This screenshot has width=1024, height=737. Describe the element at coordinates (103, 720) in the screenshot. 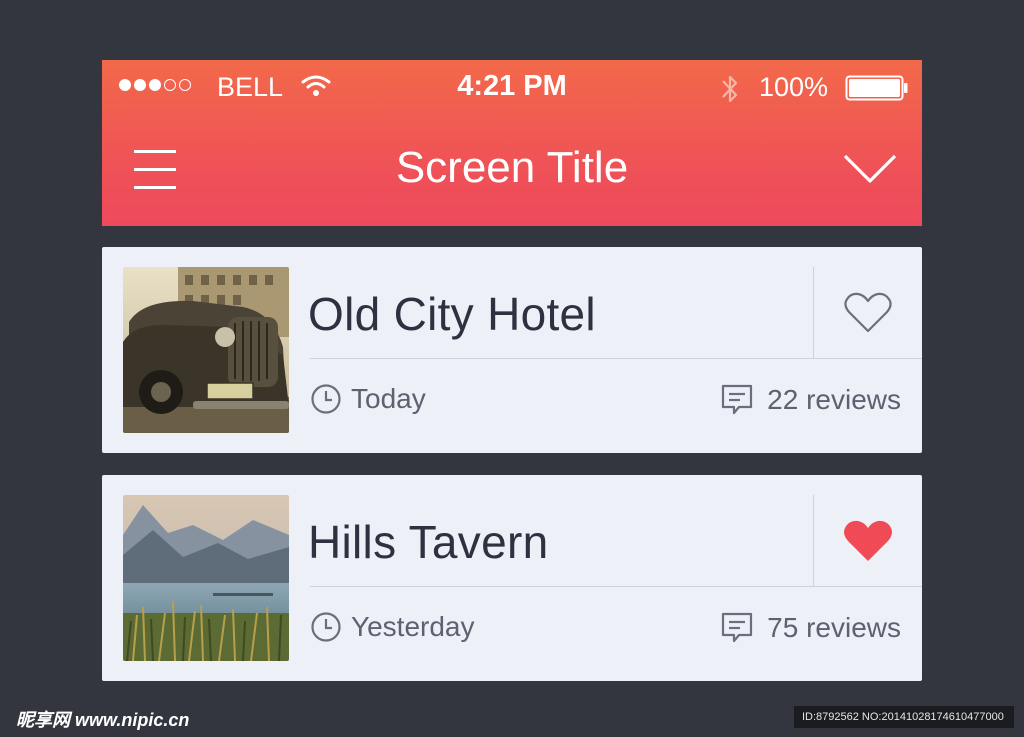

I see `watermark-logo: 昵享网 www.nipic.cn` at that location.